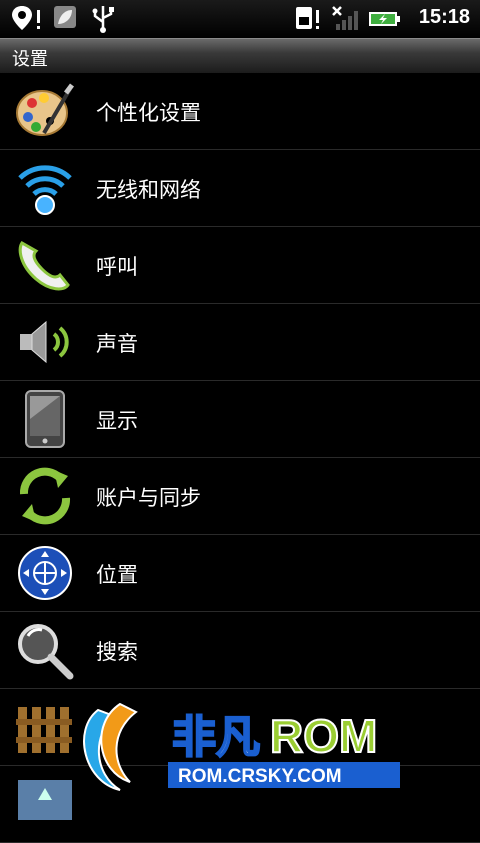 The image size is (480, 843). What do you see at coordinates (240, 496) in the screenshot?
I see `settings-item-accounts-sync: 账户与同步` at bounding box center [240, 496].